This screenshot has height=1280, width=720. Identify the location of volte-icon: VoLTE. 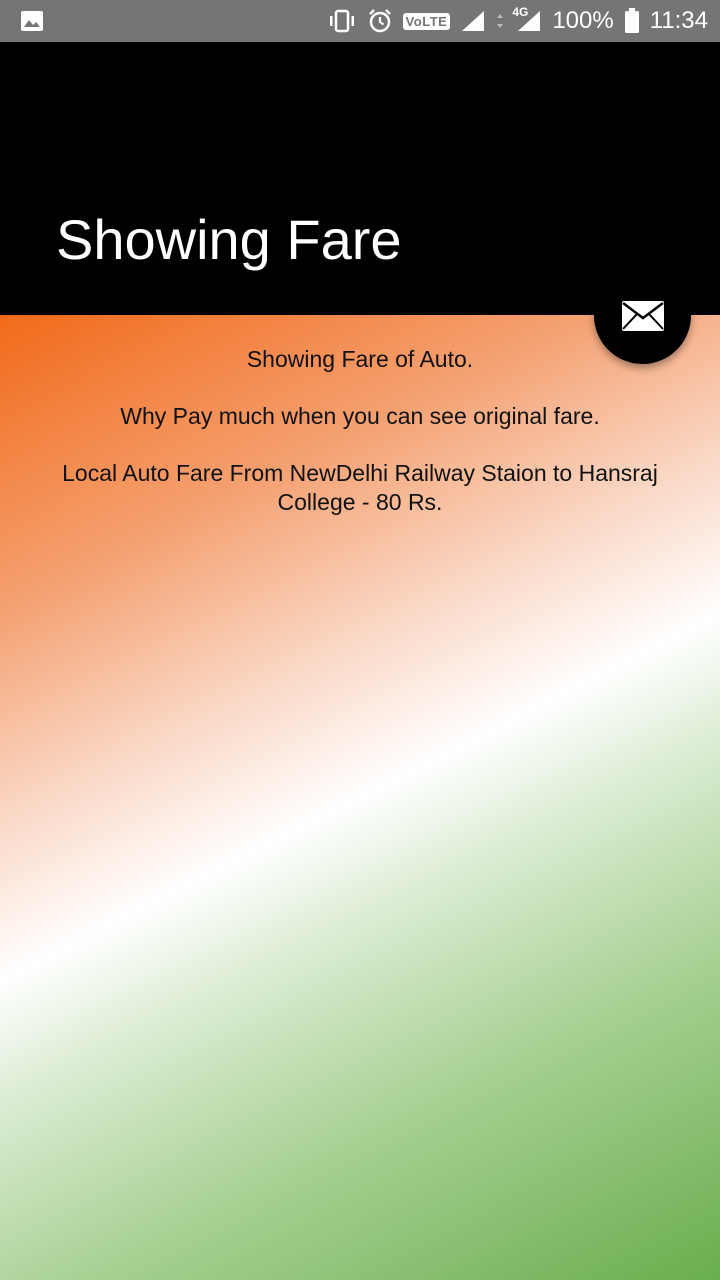
(426, 21).